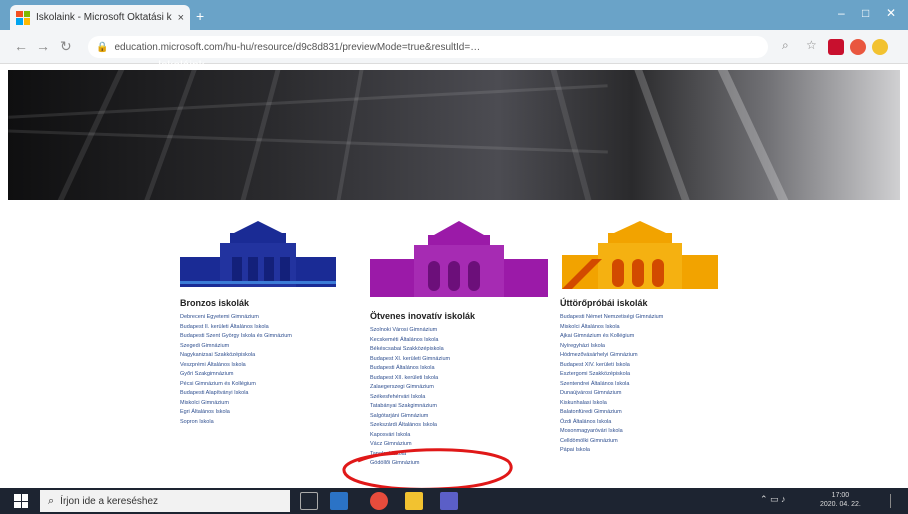  Describe the element at coordinates (258, 254) in the screenshot. I see `bronze-building-icon` at that location.